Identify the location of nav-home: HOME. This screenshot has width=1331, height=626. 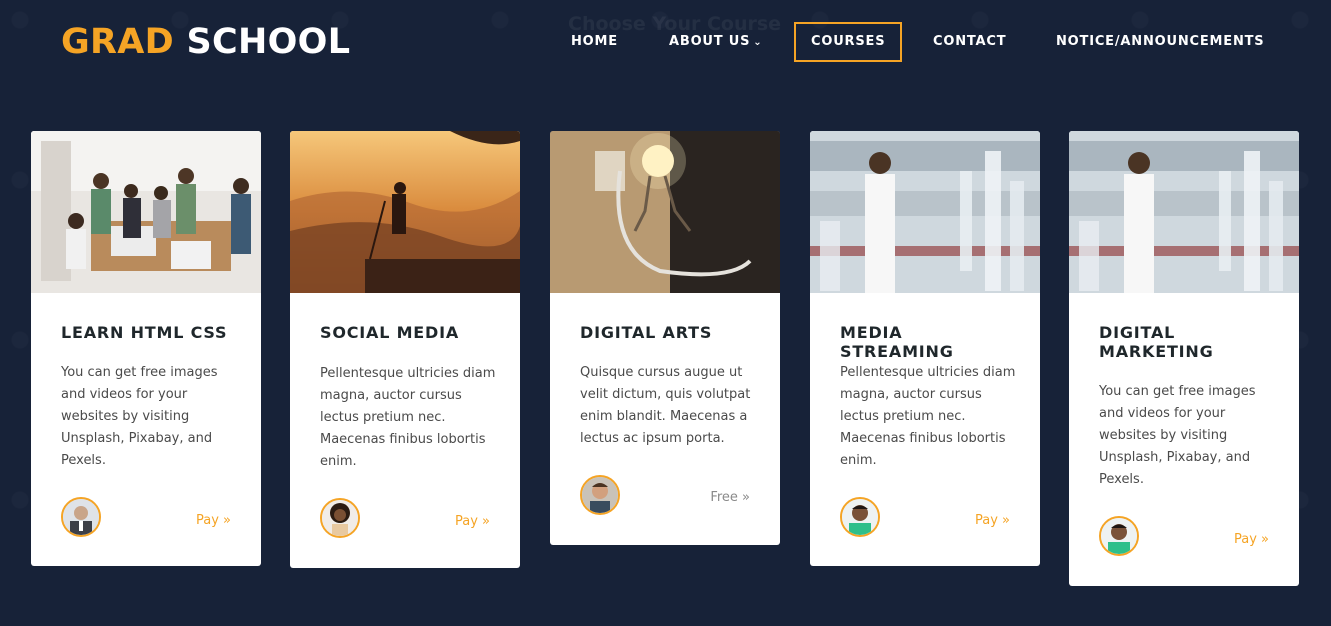
(594, 42).